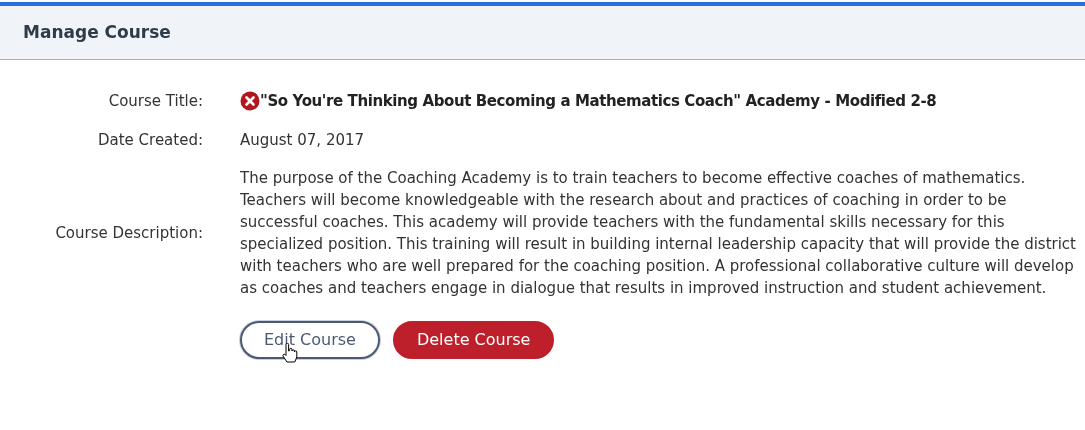 The height and width of the screenshot is (430, 1085). What do you see at coordinates (149, 140) in the screenshot?
I see `field-label: Date Created:` at bounding box center [149, 140].